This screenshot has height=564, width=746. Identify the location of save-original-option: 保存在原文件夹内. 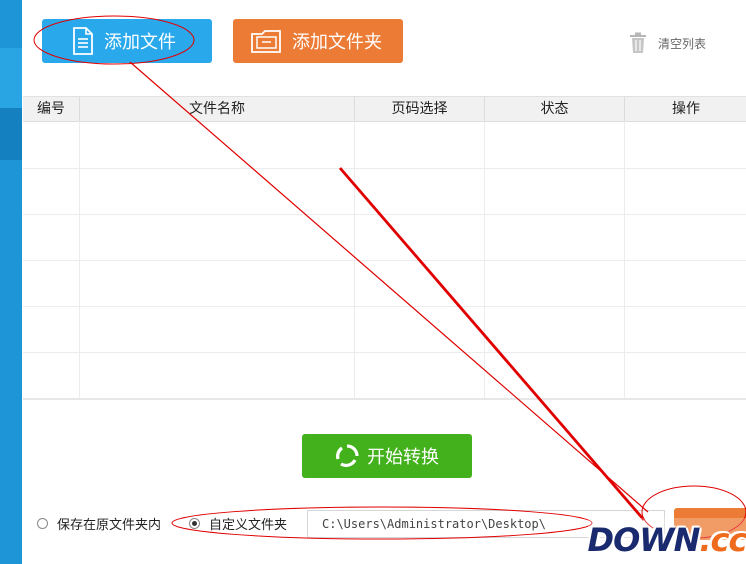
(99, 523).